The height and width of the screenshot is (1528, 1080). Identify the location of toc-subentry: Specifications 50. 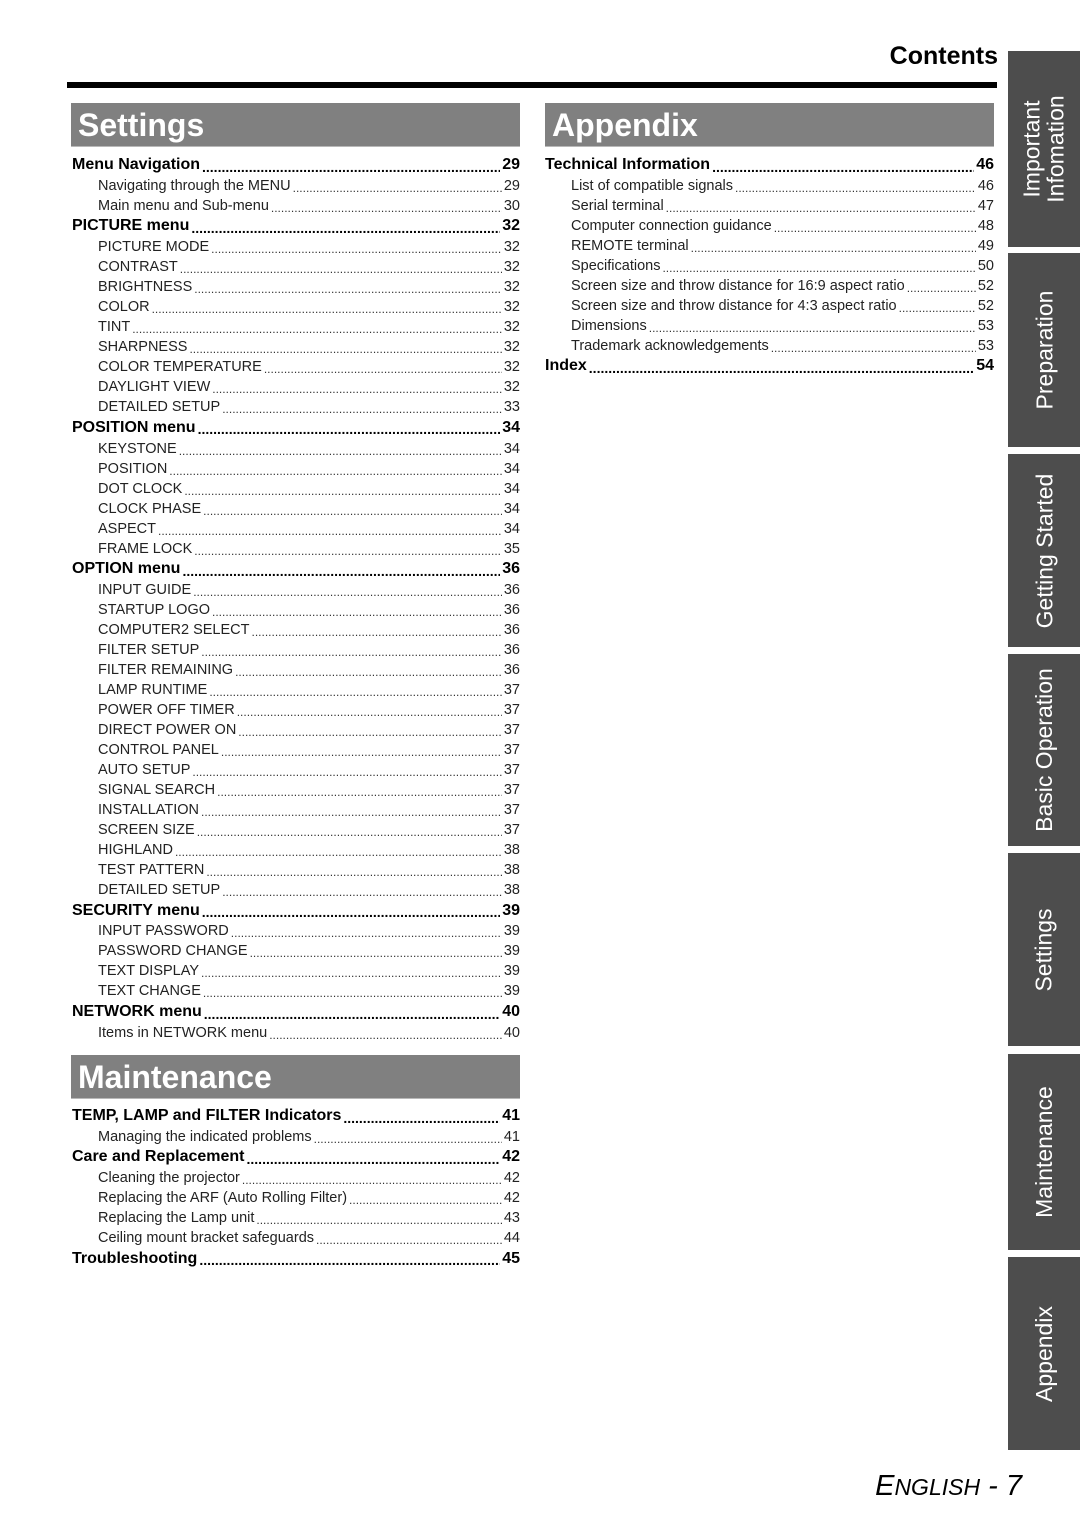
(769, 266).